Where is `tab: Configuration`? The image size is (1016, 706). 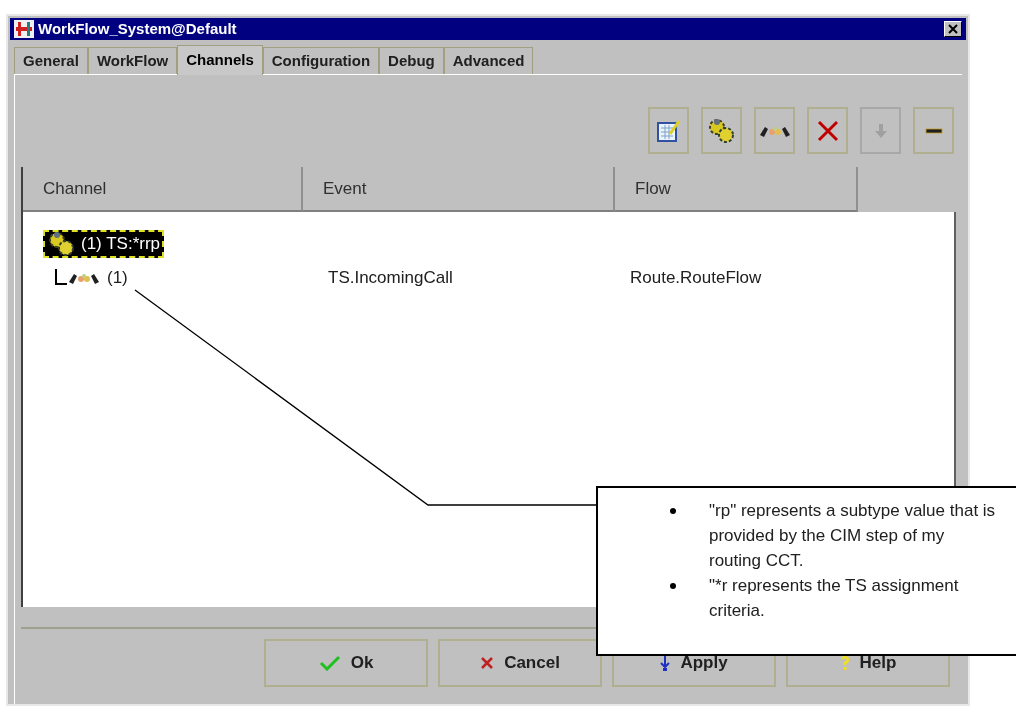
tab: Configuration is located at coordinates (321, 60).